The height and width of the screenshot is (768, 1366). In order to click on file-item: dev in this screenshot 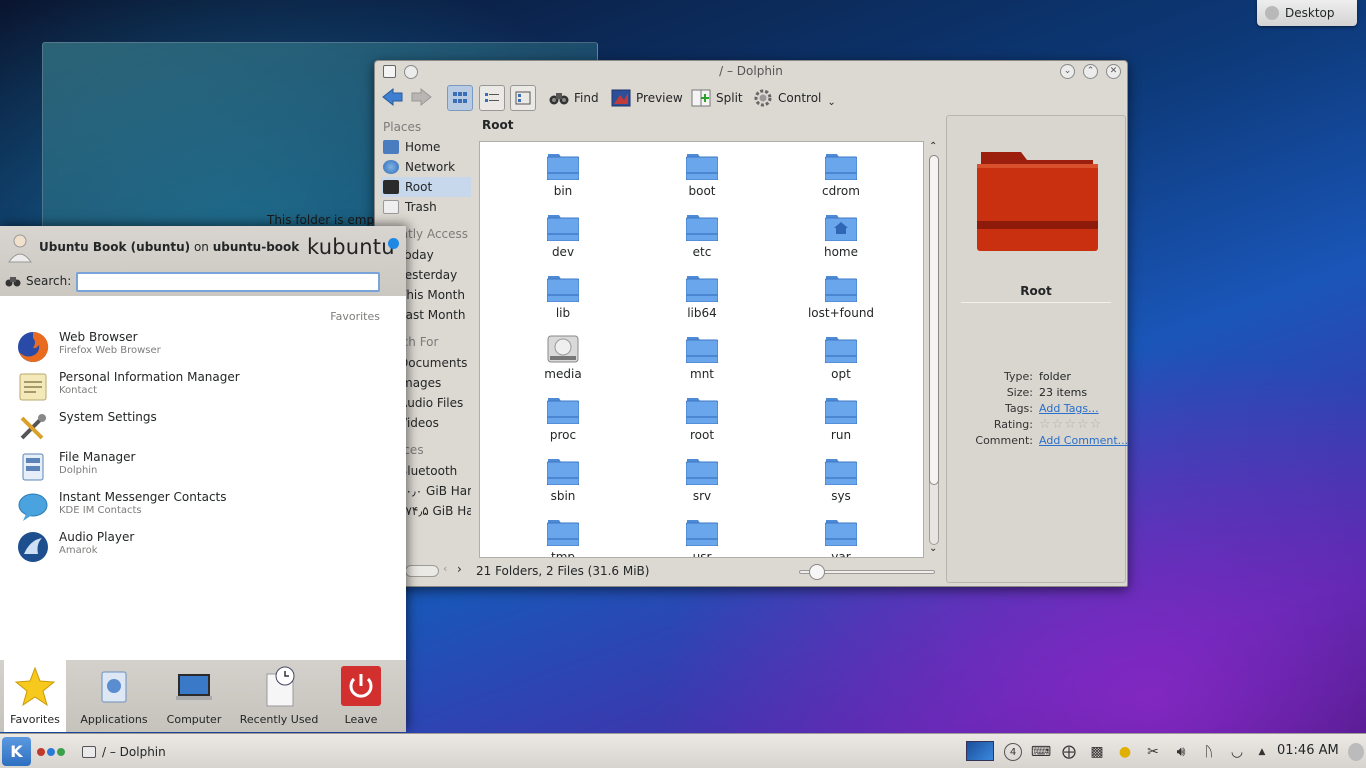, I will do `click(563, 232)`.